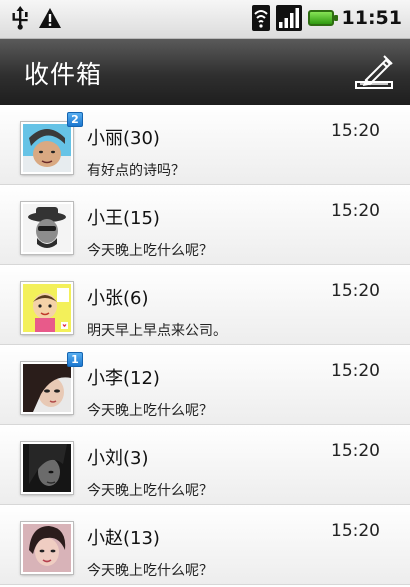 This screenshot has width=410, height=587. I want to click on contact-name: 小王(15), so click(123, 218).